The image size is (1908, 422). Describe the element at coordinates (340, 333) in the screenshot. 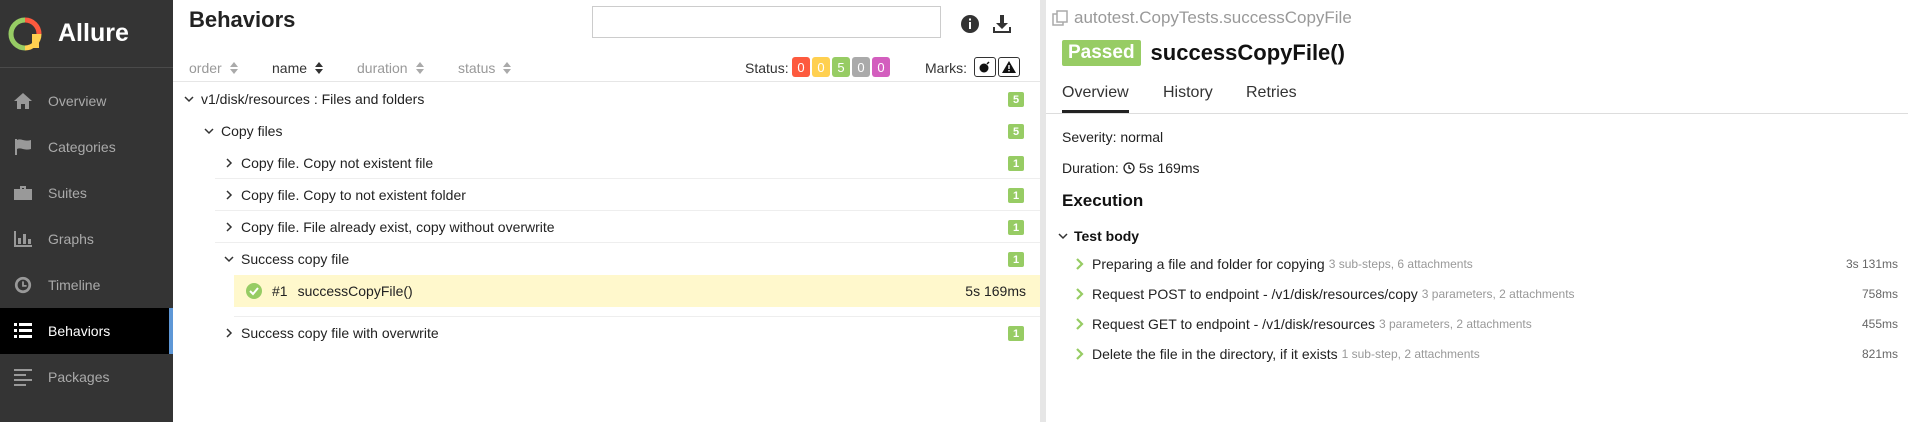

I see `tree-node-label: Success copy file with overwrite` at that location.